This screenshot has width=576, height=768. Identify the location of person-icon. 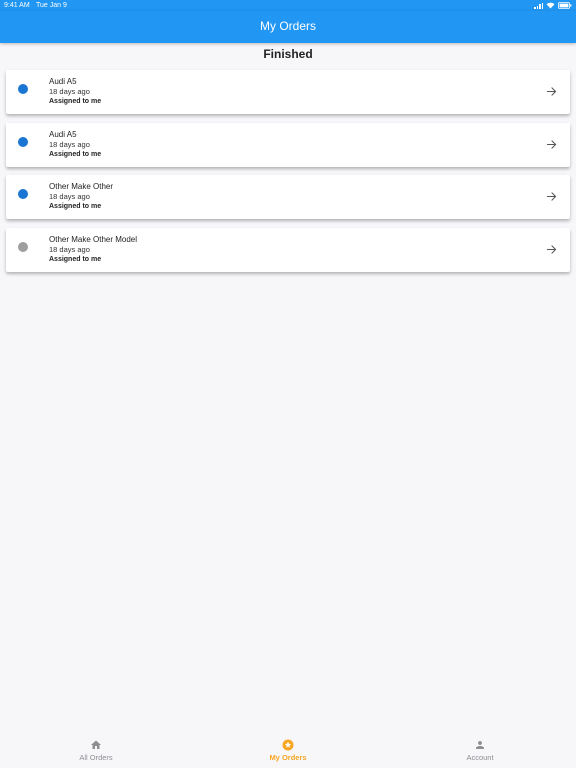
(480, 745).